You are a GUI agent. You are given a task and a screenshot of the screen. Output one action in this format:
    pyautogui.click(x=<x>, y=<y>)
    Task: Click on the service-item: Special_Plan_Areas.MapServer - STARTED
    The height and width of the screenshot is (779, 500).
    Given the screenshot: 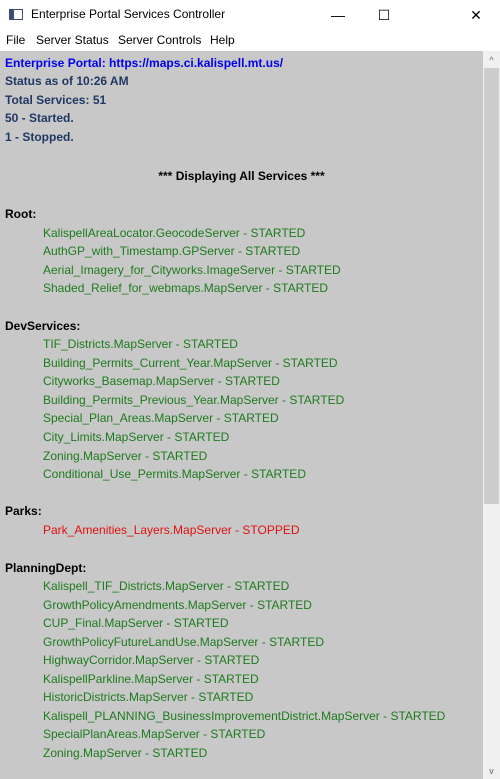 What is the action you would take?
    pyautogui.click(x=161, y=418)
    